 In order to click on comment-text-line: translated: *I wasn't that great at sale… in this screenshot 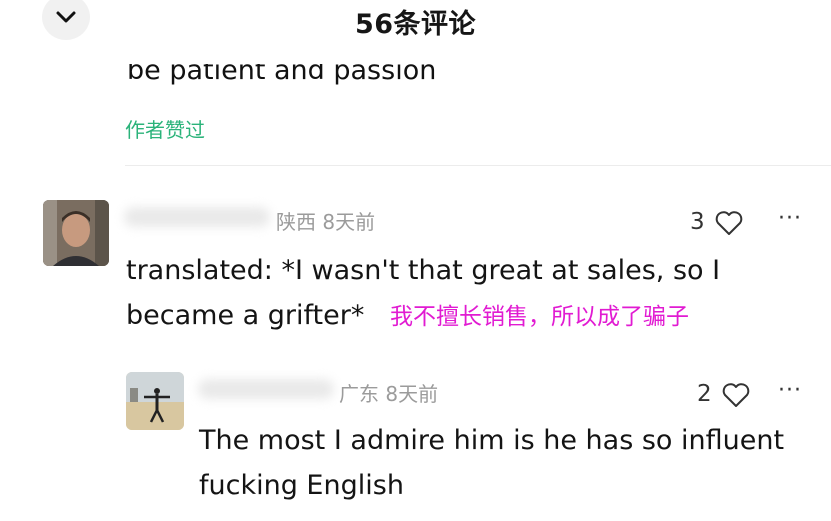, I will do `click(423, 270)`.